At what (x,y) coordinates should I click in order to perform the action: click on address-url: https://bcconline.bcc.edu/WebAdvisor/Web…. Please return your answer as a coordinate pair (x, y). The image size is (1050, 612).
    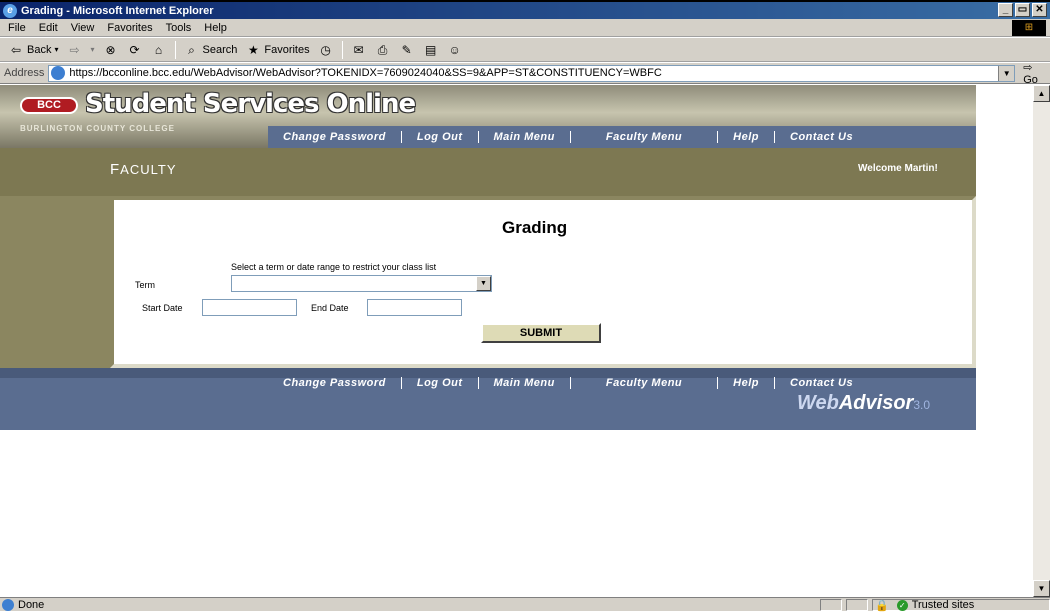
    Looking at the image, I should click on (365, 73).